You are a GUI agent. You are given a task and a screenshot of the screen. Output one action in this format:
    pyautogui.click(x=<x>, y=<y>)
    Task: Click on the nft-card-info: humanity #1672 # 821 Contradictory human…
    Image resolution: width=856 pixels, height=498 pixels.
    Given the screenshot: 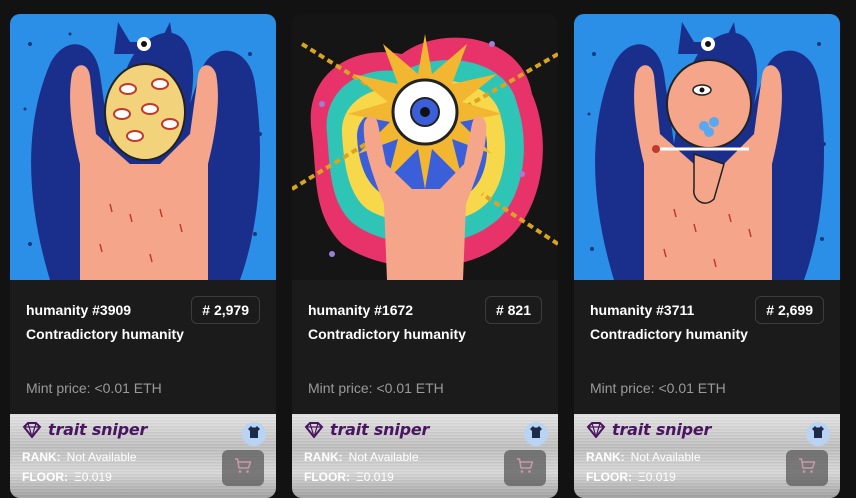 What is the action you would take?
    pyautogui.click(x=425, y=347)
    